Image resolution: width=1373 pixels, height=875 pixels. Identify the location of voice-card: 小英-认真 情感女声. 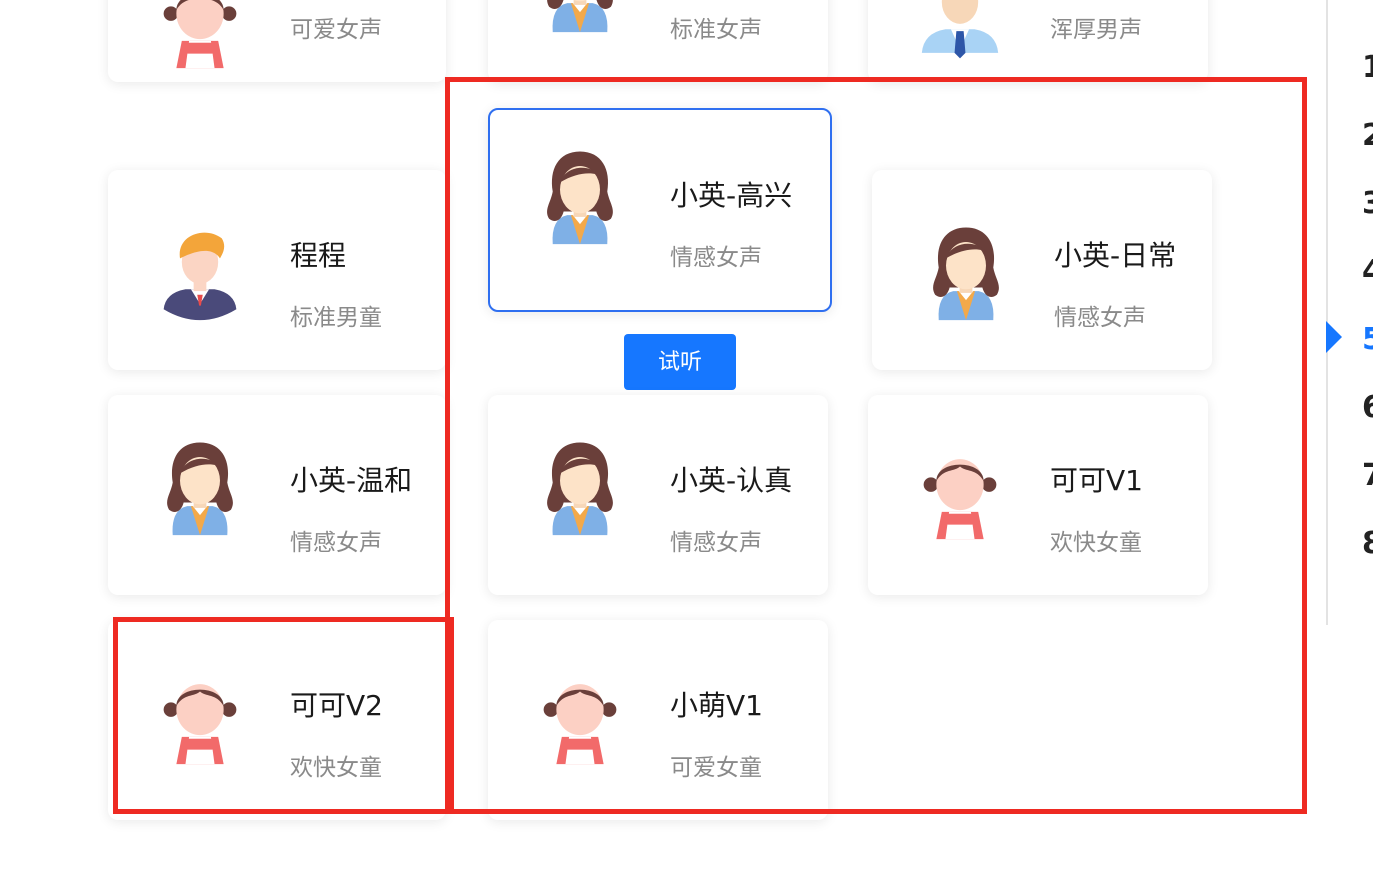
(658, 495).